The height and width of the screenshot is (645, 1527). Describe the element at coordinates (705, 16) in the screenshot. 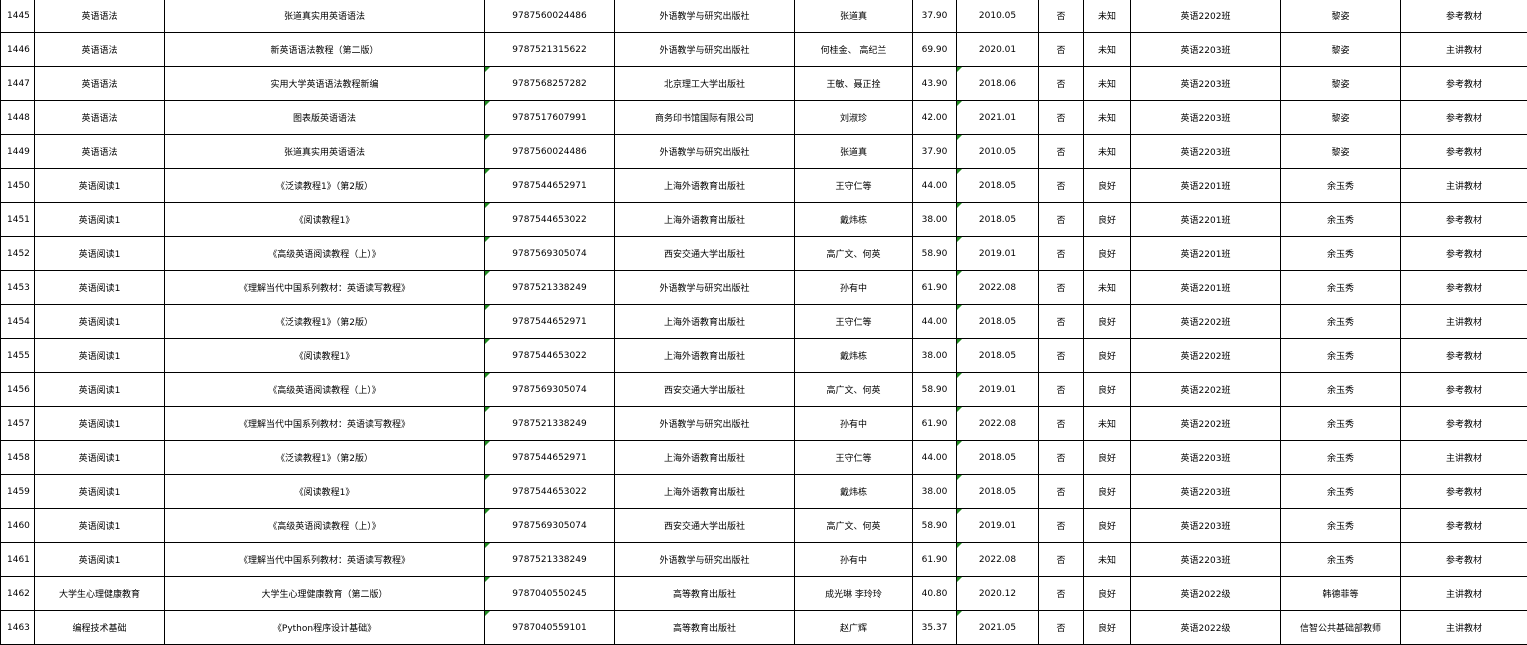

I see `publisher-cell: 外语教学与研究出版社` at that location.